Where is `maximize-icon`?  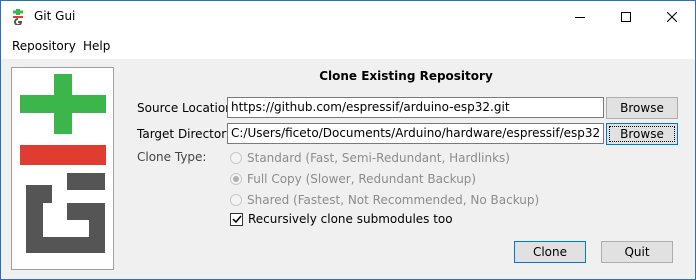
maximize-icon is located at coordinates (626, 17).